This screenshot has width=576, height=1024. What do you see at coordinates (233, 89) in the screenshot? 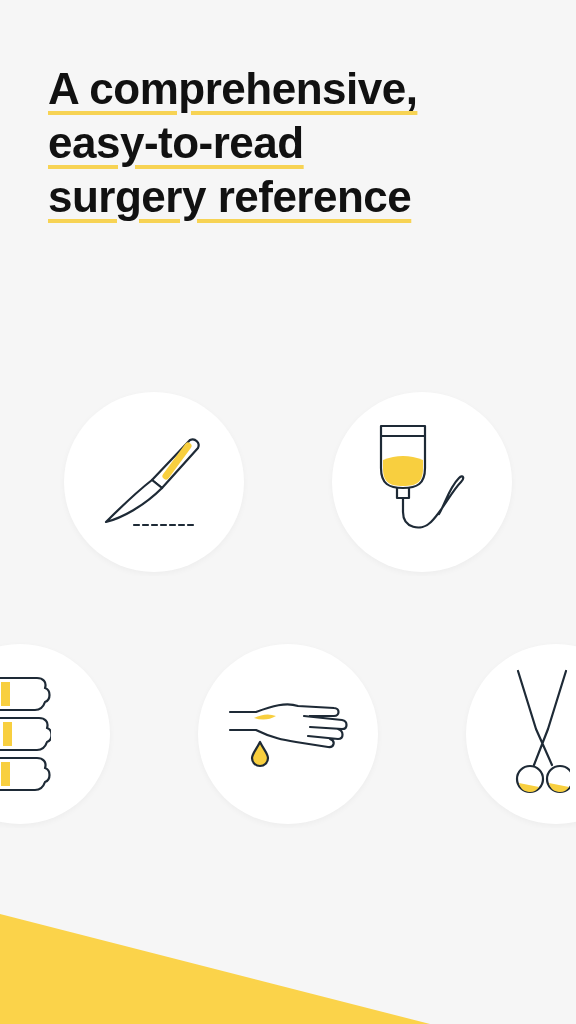
I see `headline-line: A comprehensive,` at bounding box center [233, 89].